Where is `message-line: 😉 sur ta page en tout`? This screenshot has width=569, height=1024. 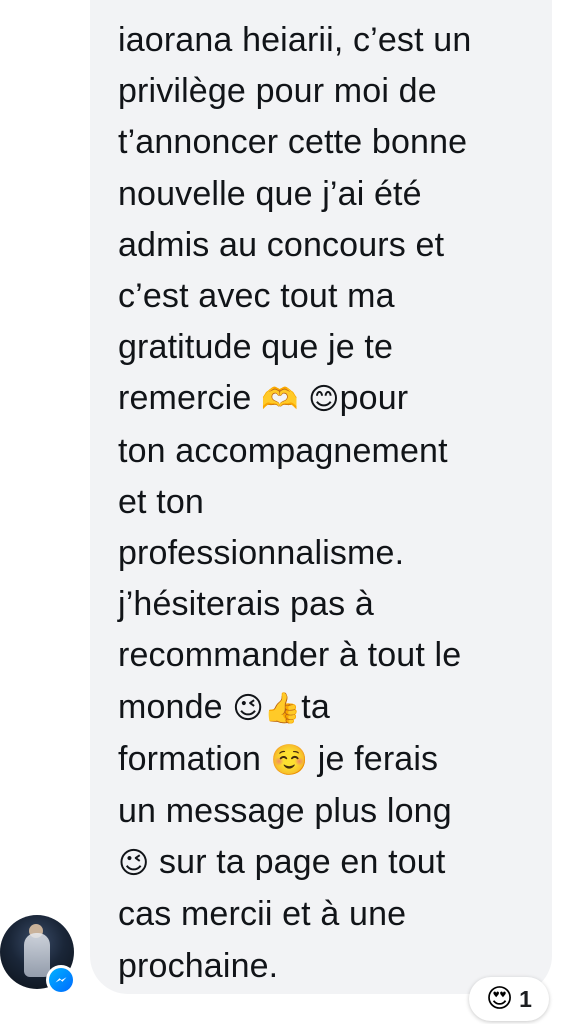
message-line: 😉 sur ta page en tout is located at coordinates (328, 863).